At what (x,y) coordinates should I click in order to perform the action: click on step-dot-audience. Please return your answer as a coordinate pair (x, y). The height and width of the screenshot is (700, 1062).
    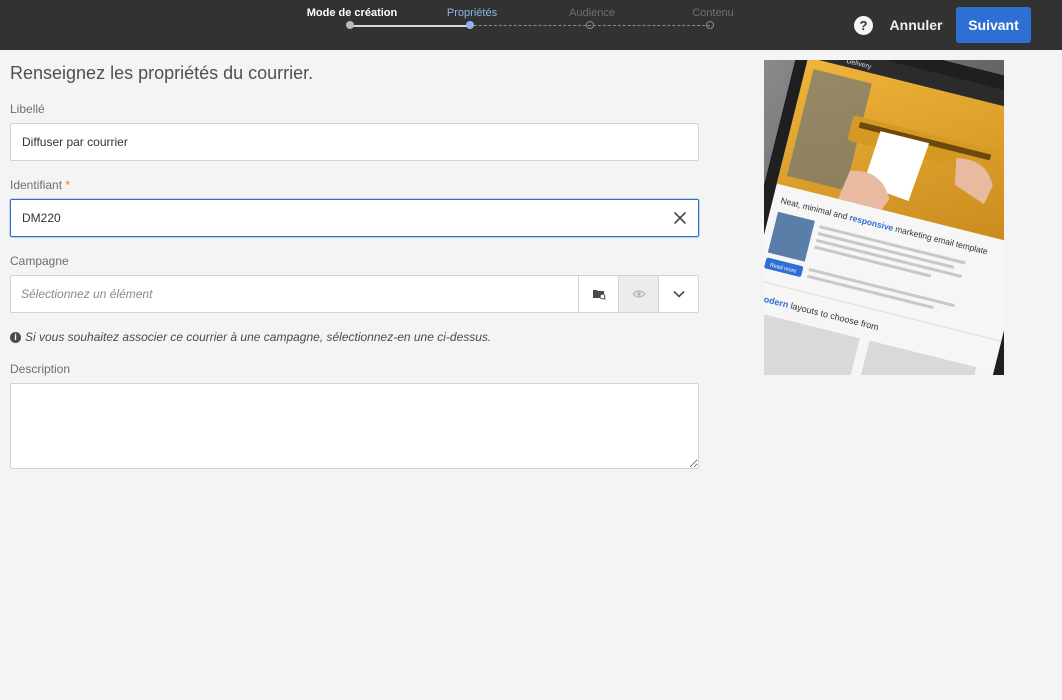
    Looking at the image, I should click on (590, 25).